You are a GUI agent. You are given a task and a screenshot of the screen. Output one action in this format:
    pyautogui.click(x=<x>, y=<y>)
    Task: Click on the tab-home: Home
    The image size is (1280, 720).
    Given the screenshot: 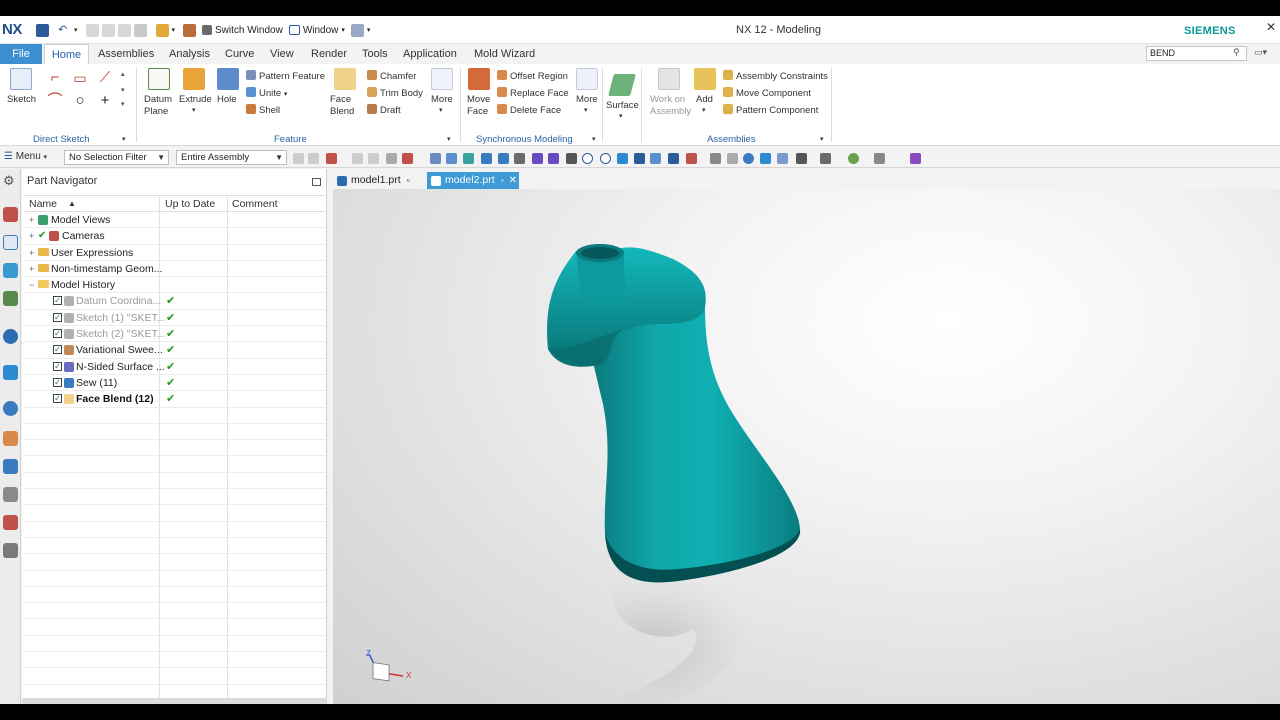 What is the action you would take?
    pyautogui.click(x=66, y=54)
    